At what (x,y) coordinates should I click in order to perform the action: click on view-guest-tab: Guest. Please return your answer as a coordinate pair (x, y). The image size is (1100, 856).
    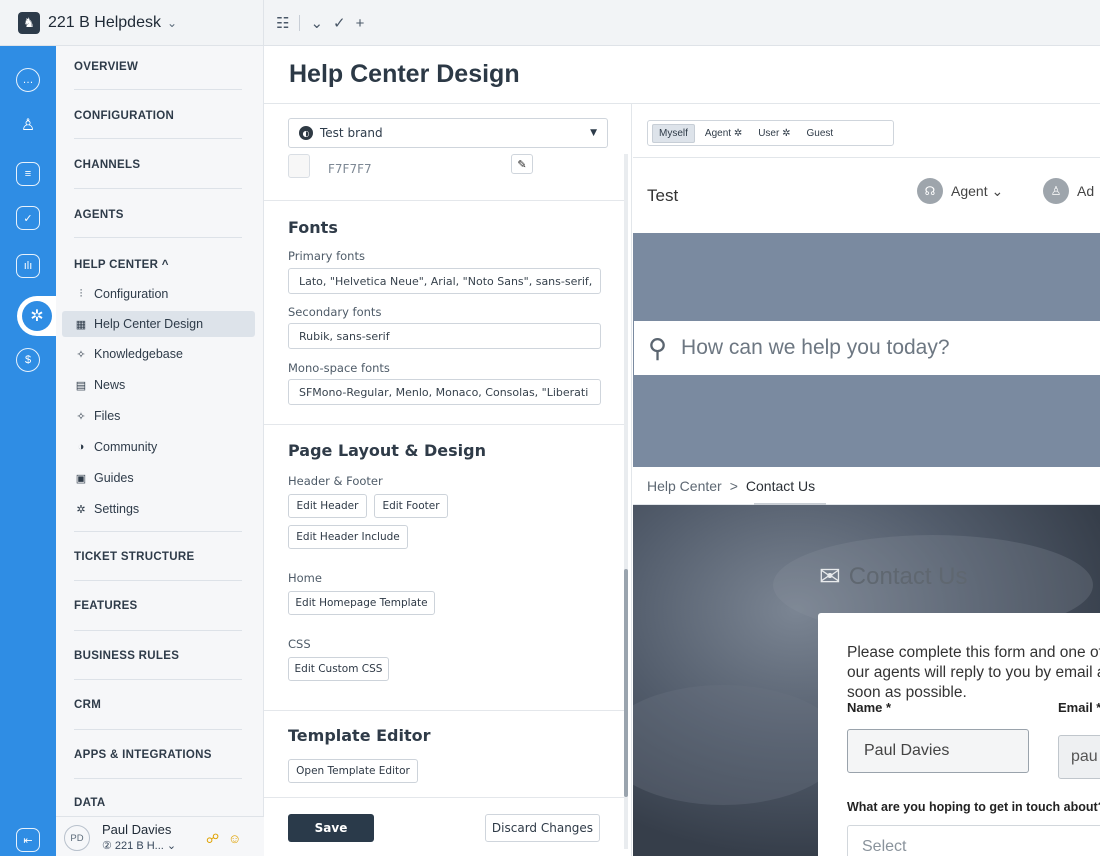
    Looking at the image, I should click on (819, 133).